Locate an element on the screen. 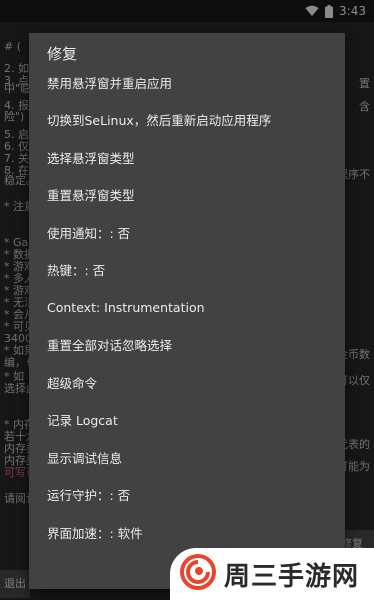 The width and height of the screenshot is (374, 600). menu-item-switch-selinux: 切换到SeLinux，然后重新启动应用程序 is located at coordinates (187, 119).